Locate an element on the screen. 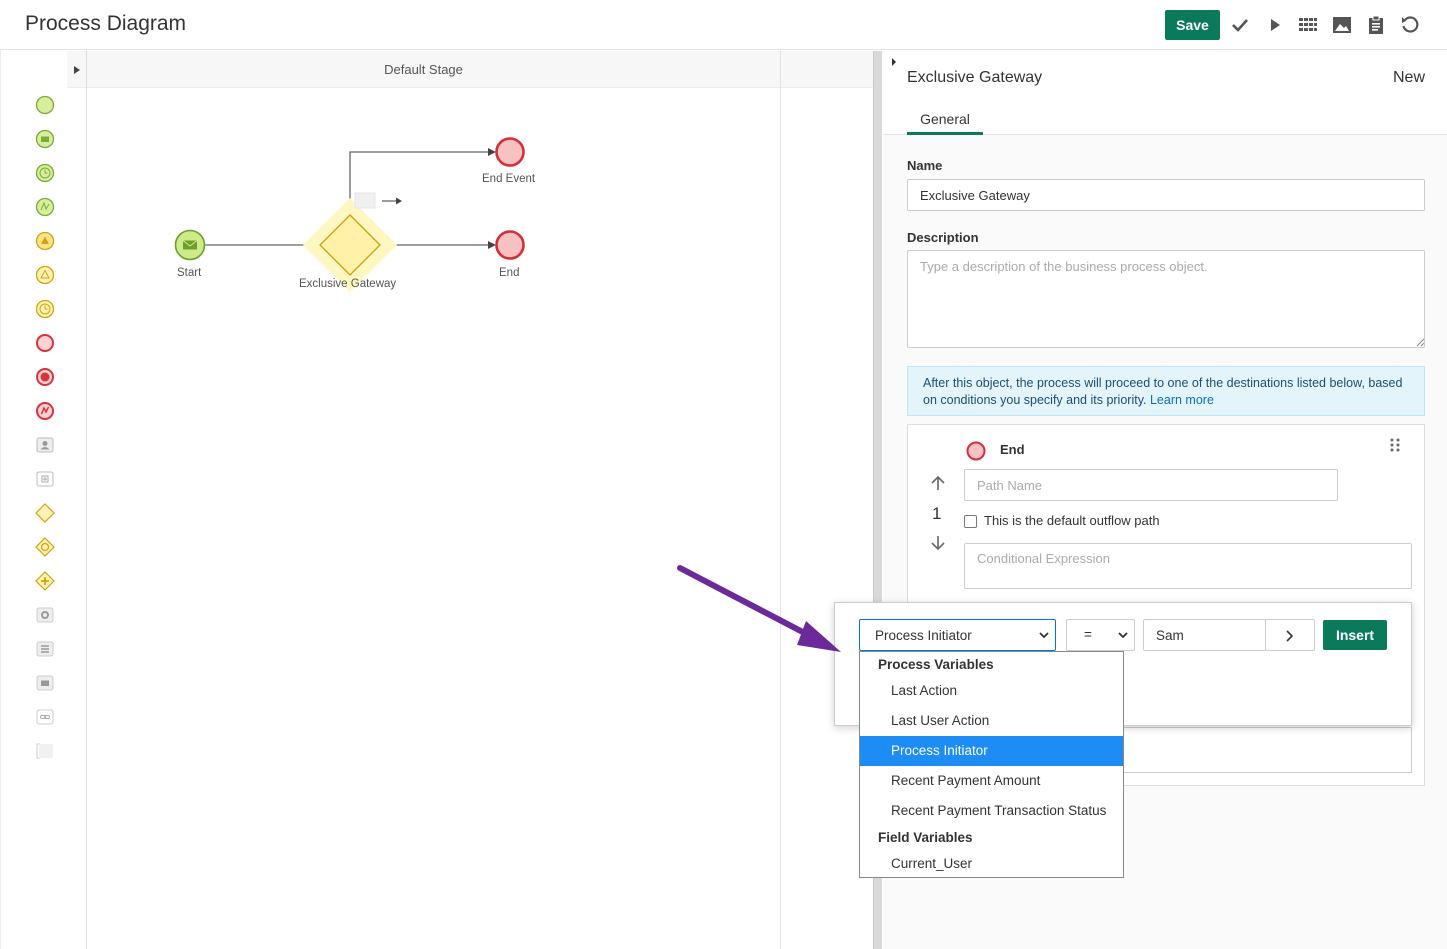  drag-handle-icon is located at coordinates (1395, 445).